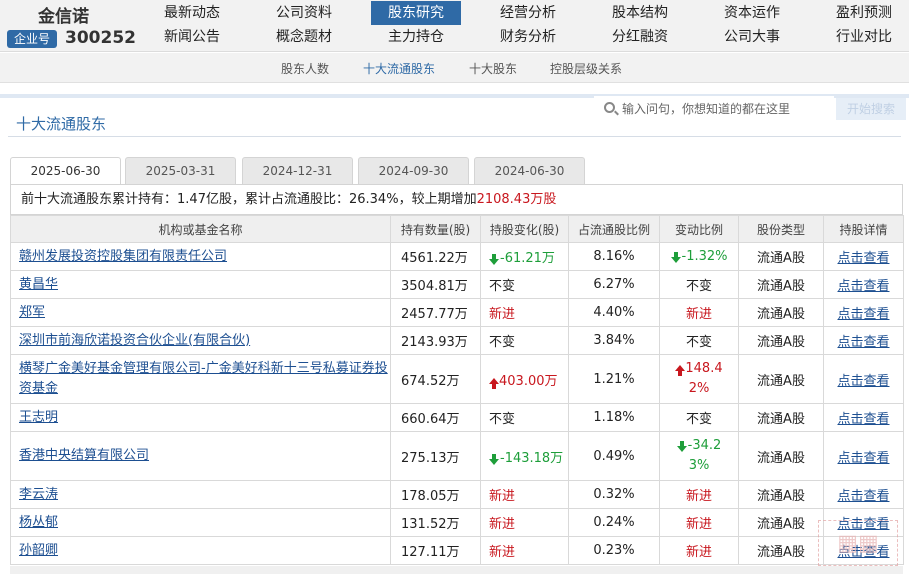 The image size is (909, 574). I want to click on sub-navigation: 股东人数 十大流通股东 十大股东 控股层级关系, so click(454, 68).